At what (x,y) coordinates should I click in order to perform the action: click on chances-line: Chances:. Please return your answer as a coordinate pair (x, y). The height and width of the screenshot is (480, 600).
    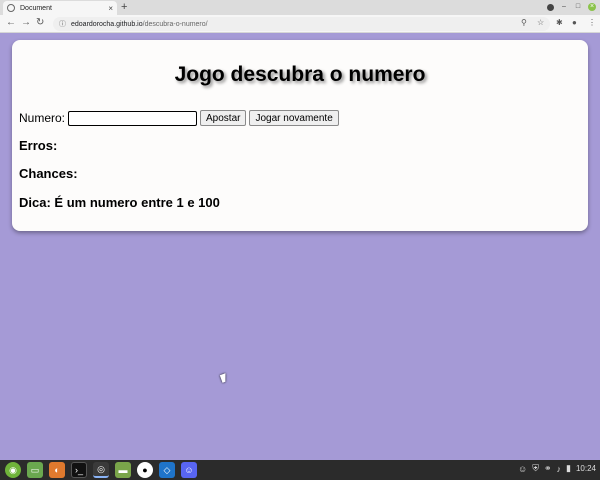
    Looking at the image, I should click on (48, 173).